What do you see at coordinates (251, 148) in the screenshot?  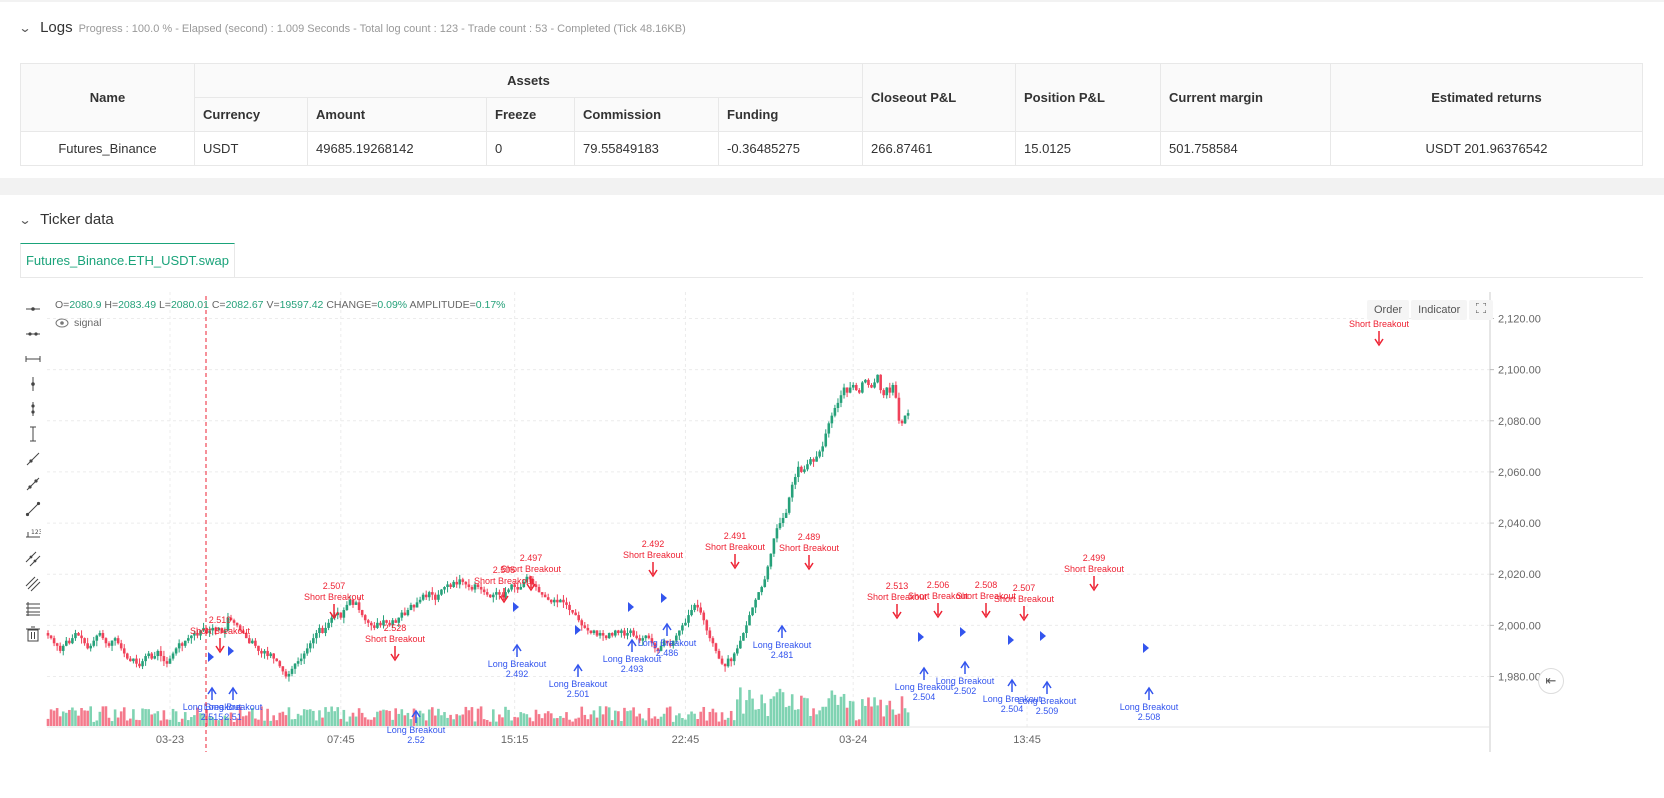 I see `cell-currency: USDT` at bounding box center [251, 148].